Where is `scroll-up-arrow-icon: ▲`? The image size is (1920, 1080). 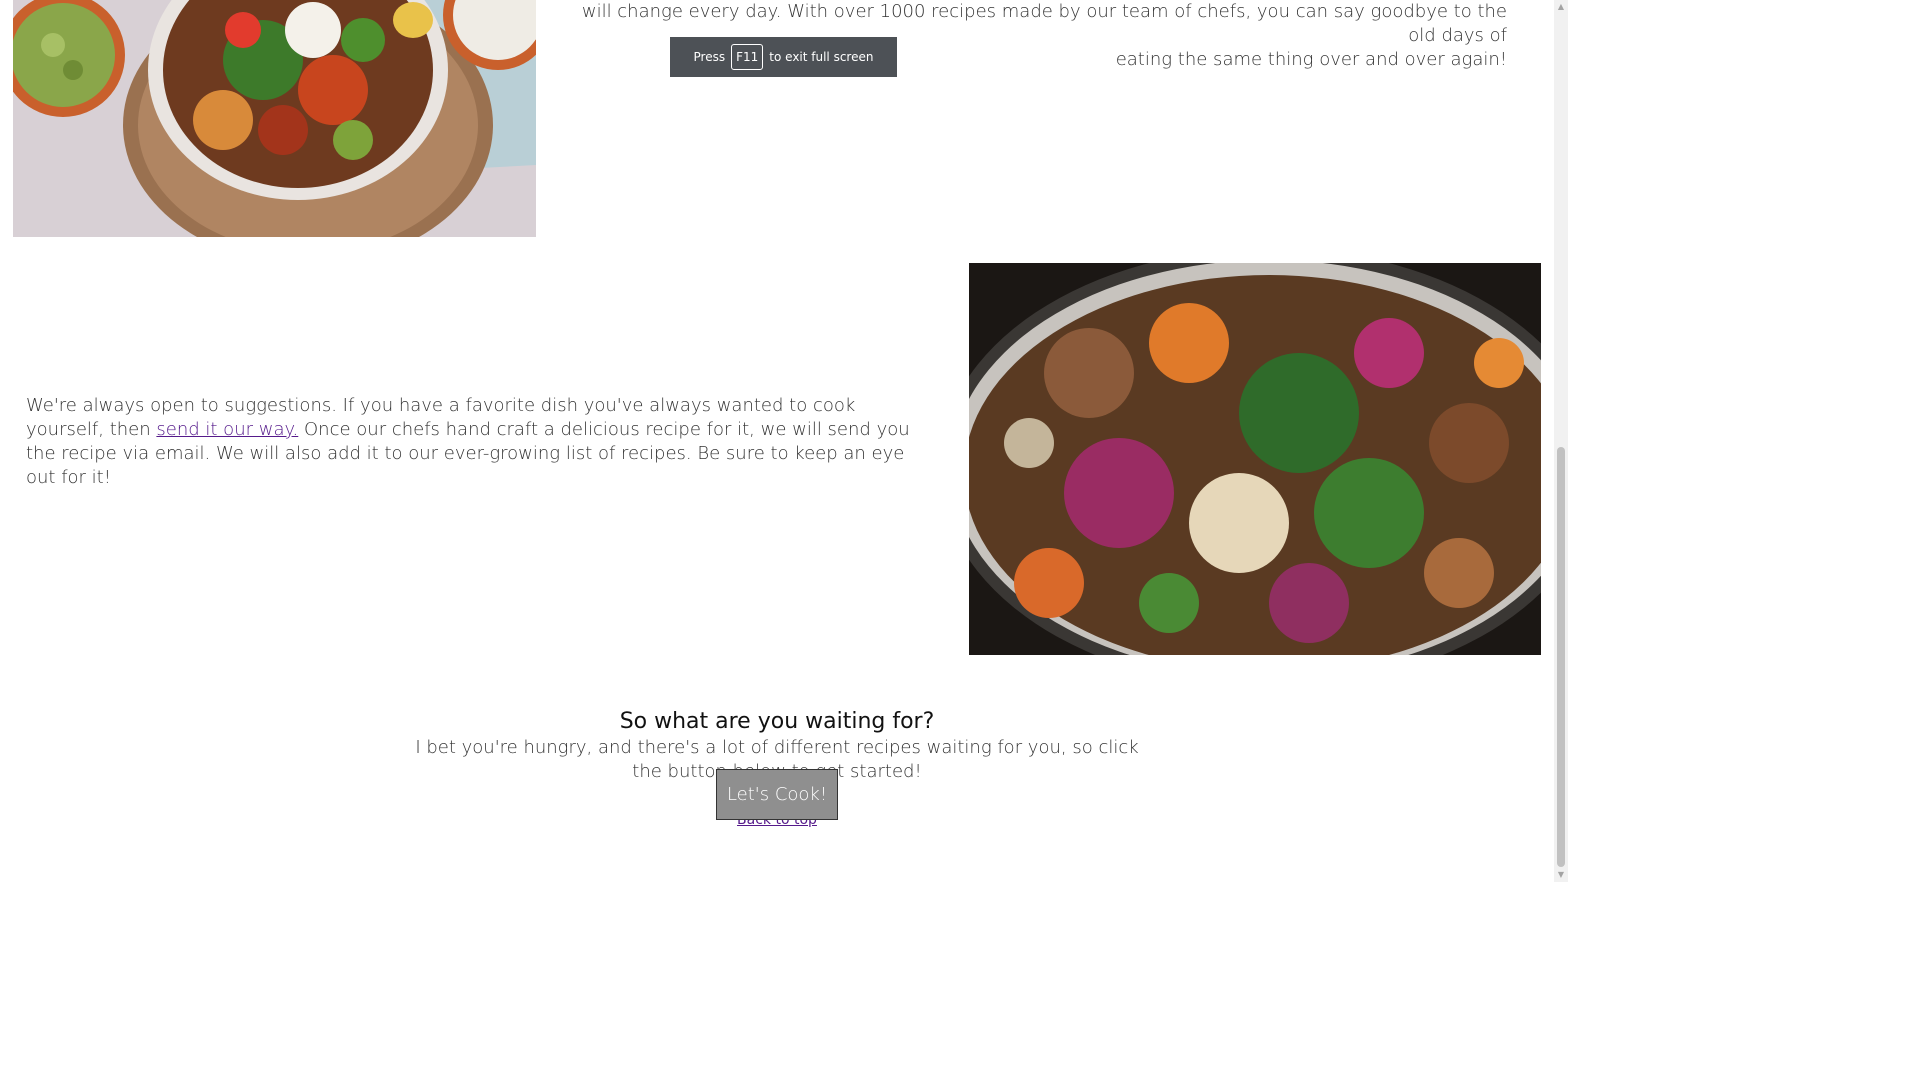 scroll-up-arrow-icon: ▲ is located at coordinates (1561, 7).